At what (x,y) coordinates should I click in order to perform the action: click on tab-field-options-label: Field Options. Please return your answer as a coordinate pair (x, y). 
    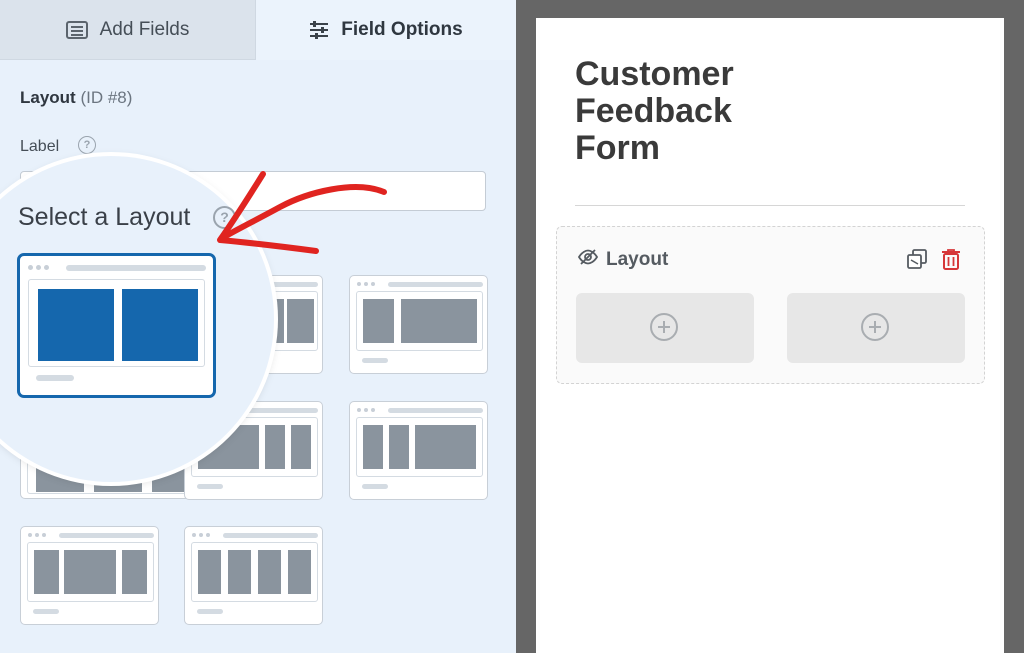
    Looking at the image, I should click on (402, 29).